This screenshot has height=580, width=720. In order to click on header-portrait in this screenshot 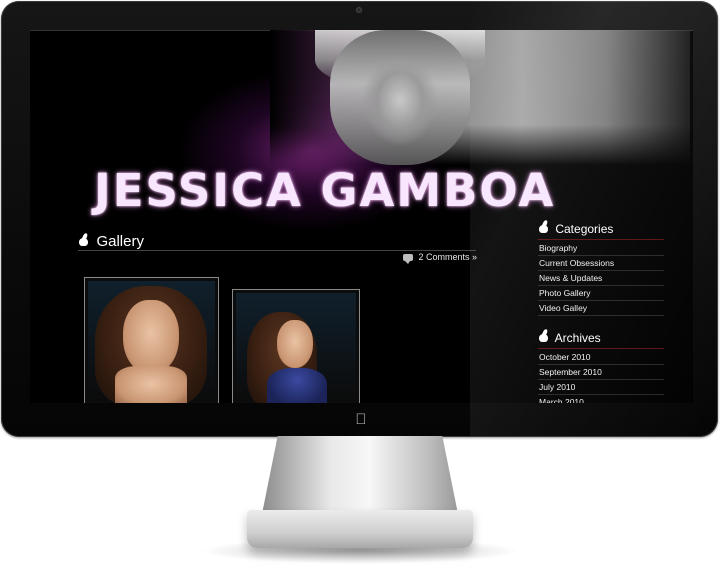, I will do `click(400, 97)`.